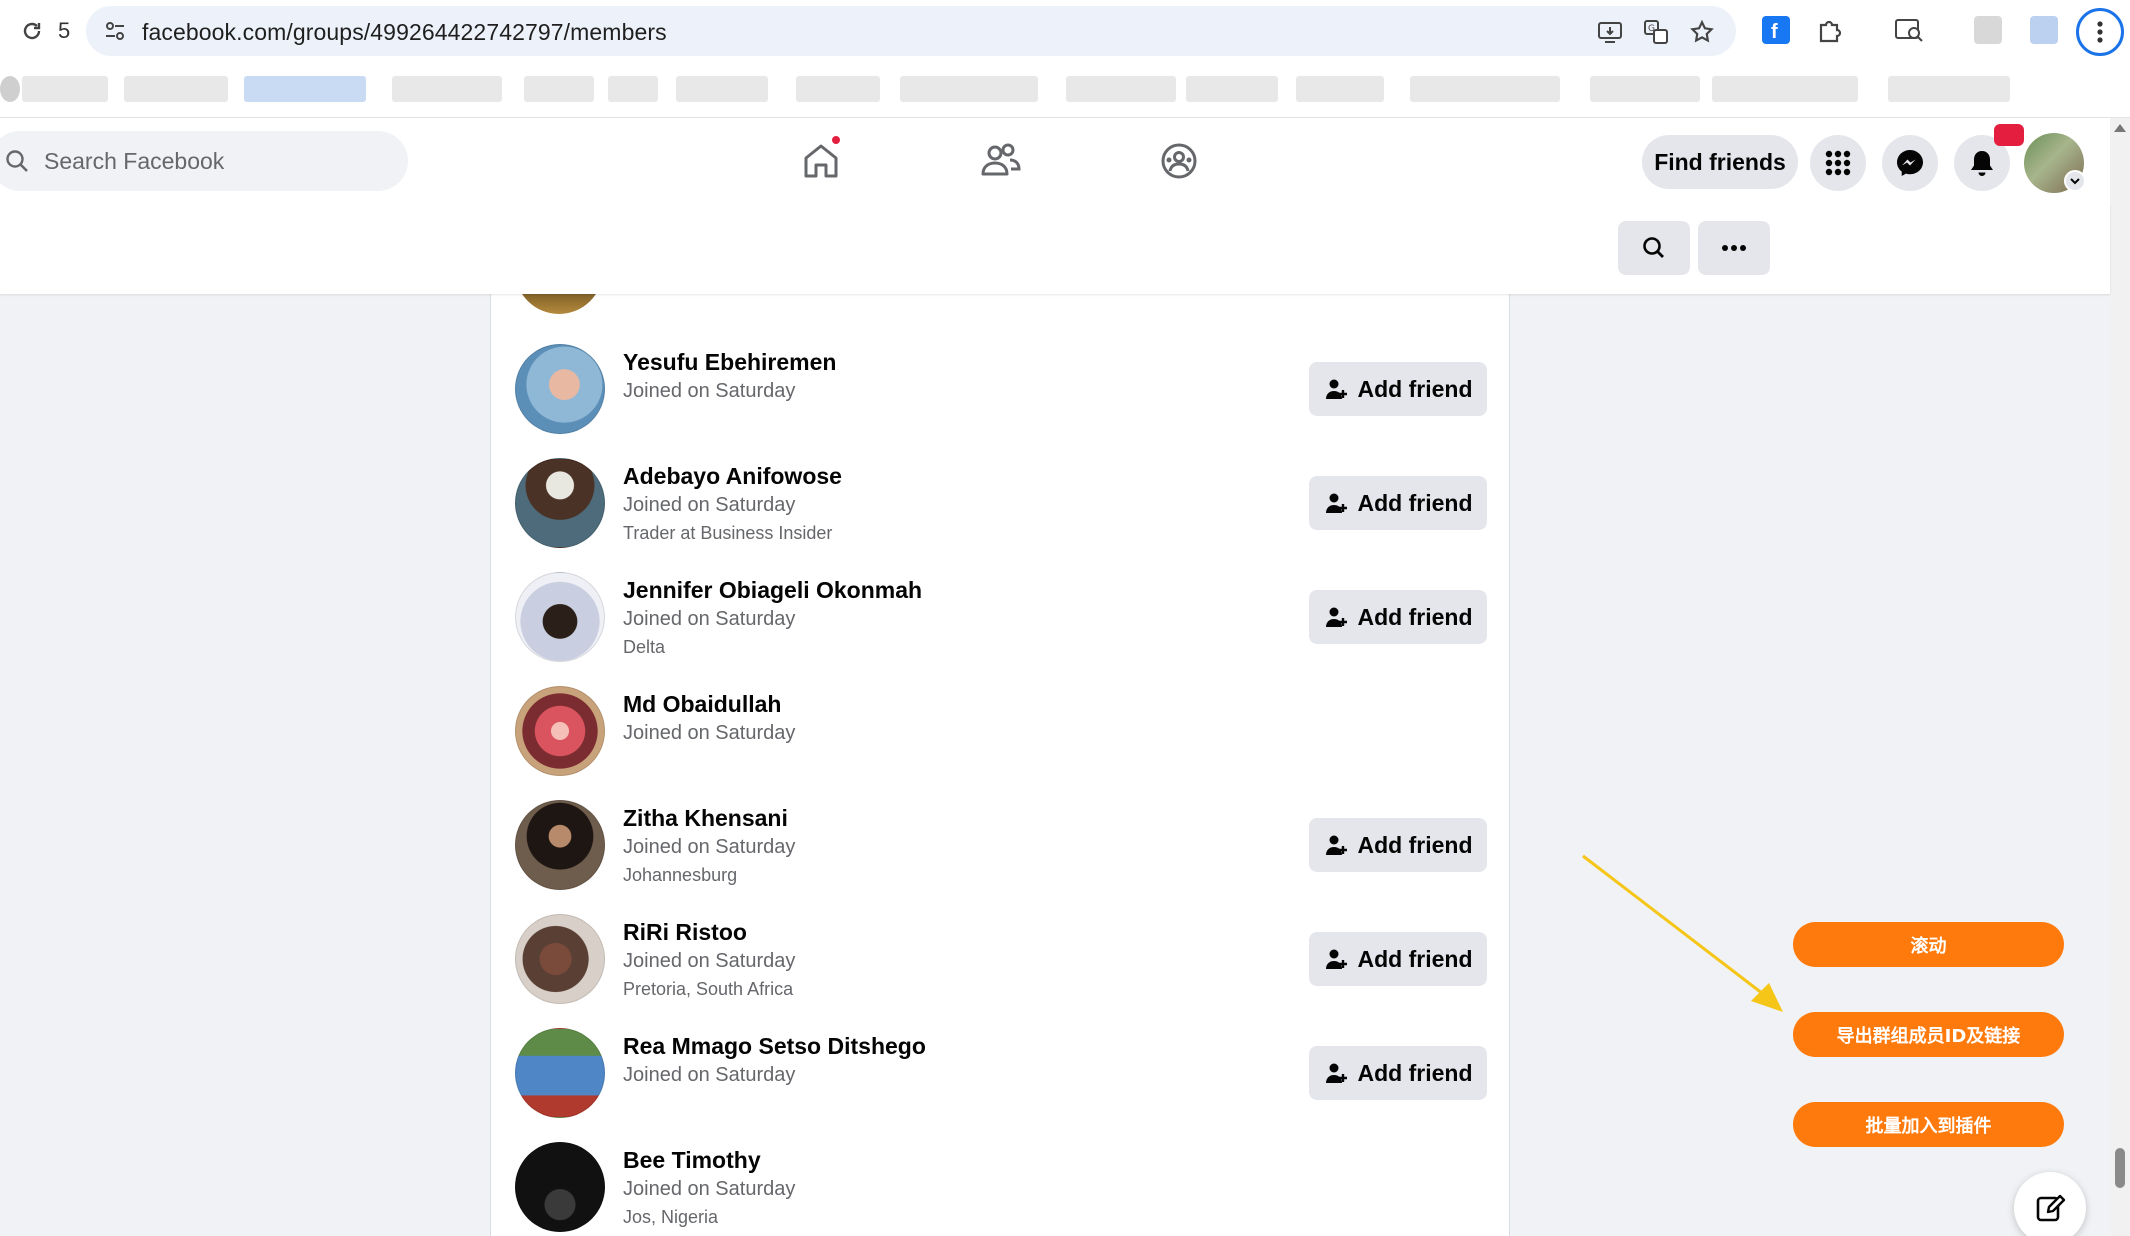 The image size is (2130, 1236). What do you see at coordinates (702, 704) in the screenshot?
I see `member-name: Md Obaidullah` at bounding box center [702, 704].